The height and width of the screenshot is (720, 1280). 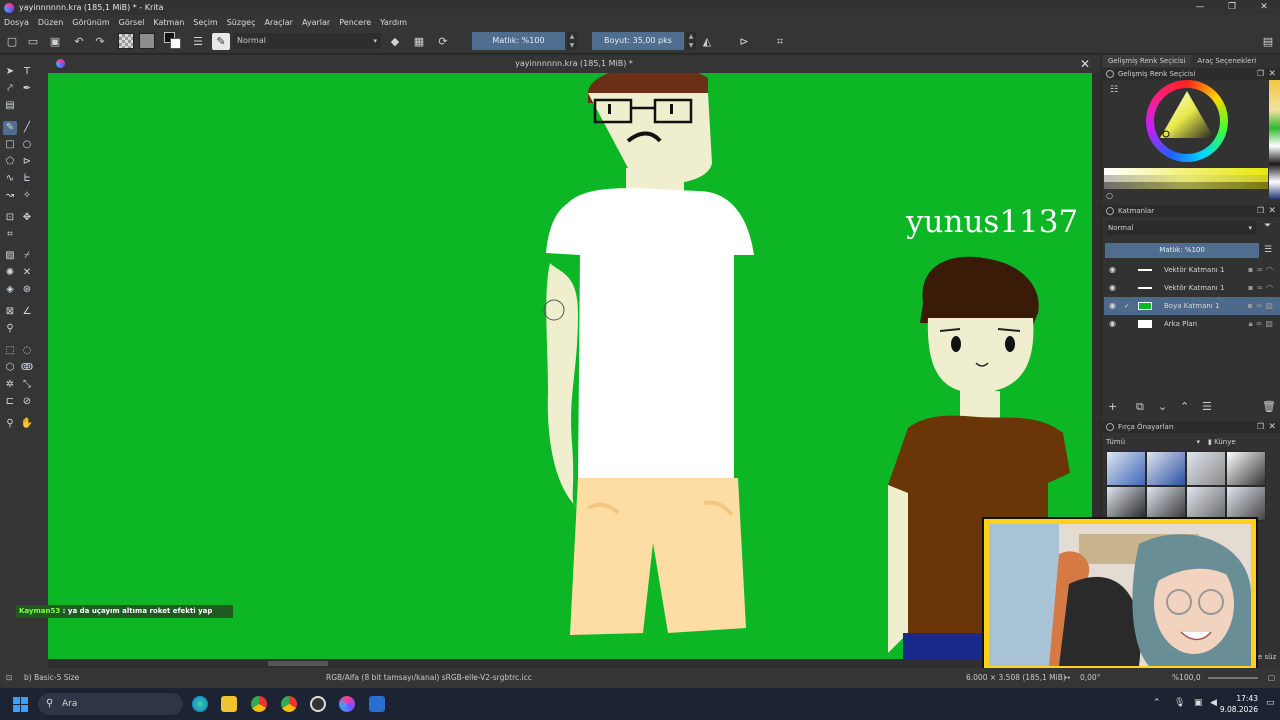 I want to click on layer-opacity-slider: Matlık: %100, so click(x=1182, y=250).